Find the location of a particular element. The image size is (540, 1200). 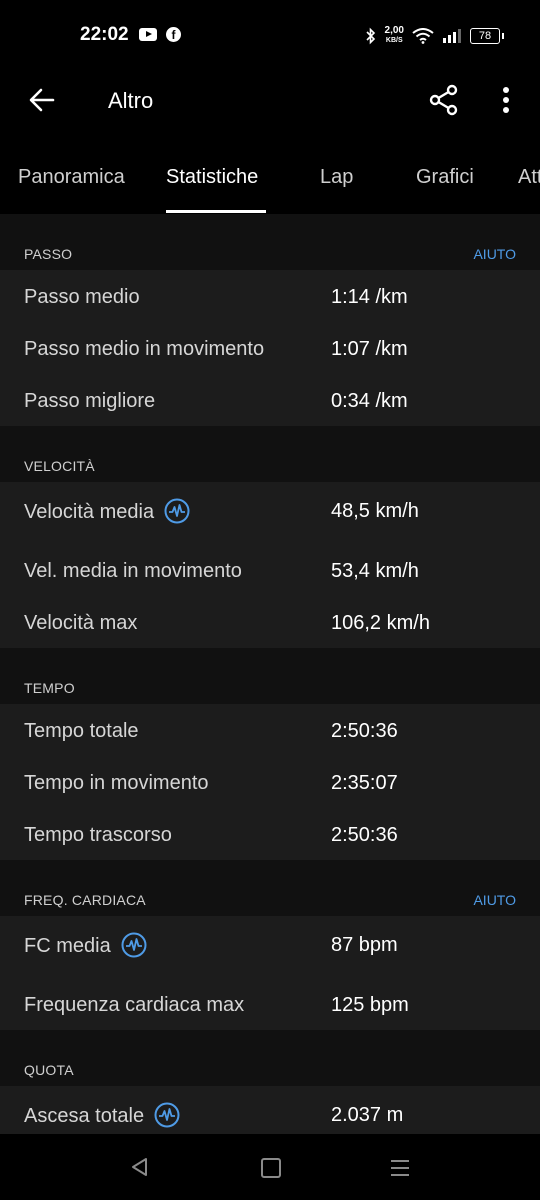

section-title: PASSO is located at coordinates (48, 254).